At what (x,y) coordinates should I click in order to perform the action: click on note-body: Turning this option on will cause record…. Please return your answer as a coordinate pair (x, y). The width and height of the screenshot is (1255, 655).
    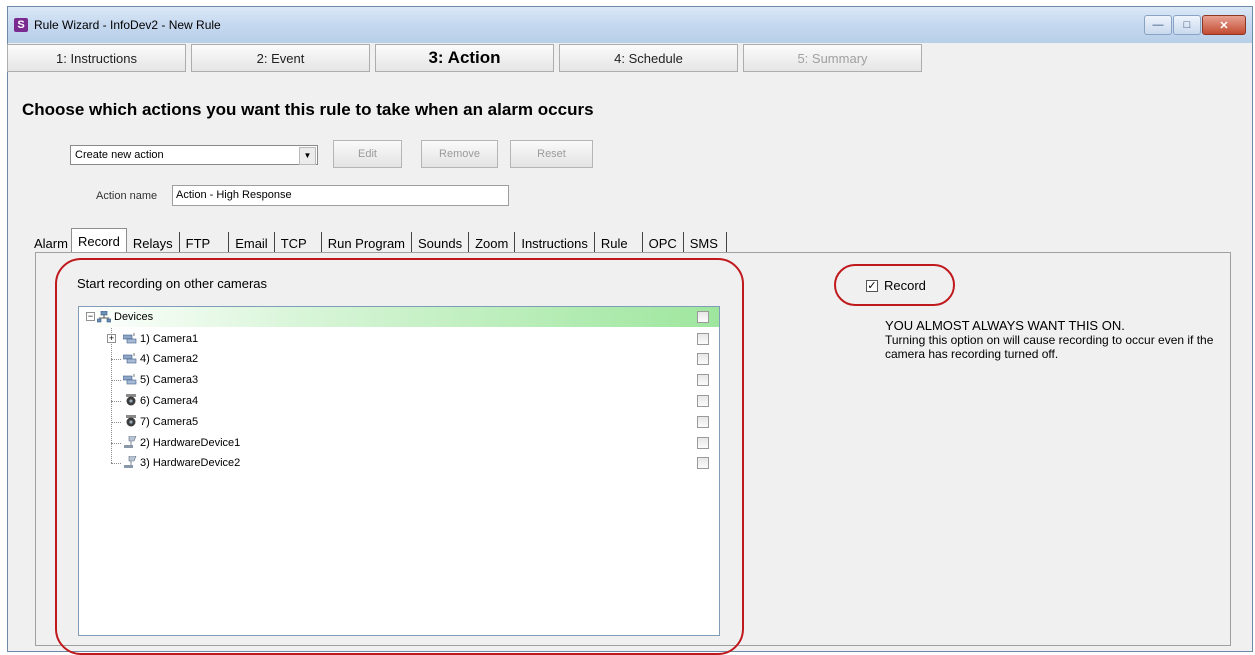
    Looking at the image, I should click on (1049, 347).